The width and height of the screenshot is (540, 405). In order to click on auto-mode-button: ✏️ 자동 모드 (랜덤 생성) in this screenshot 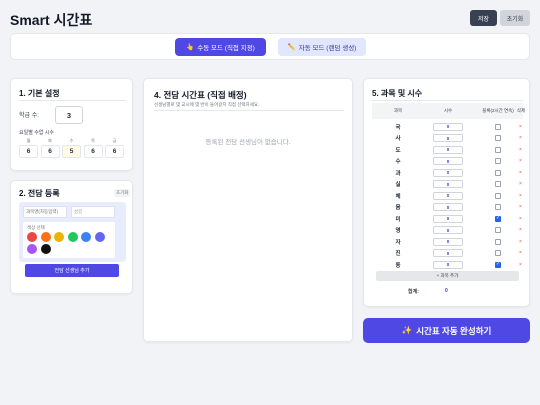, I will do `click(322, 47)`.